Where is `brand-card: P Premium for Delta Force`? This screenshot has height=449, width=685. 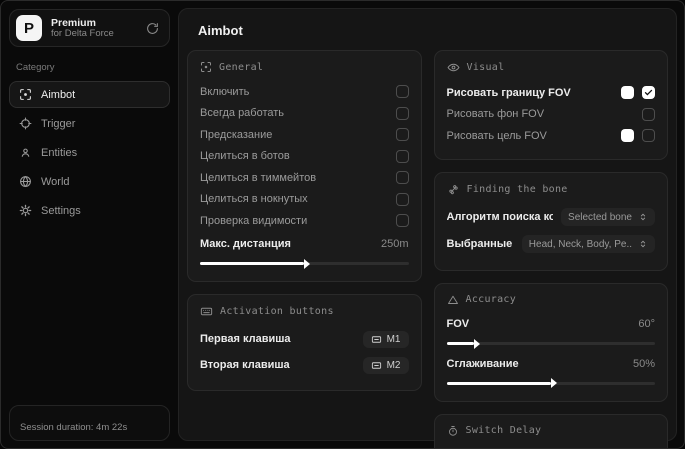
brand-card: P Premium for Delta Force is located at coordinates (89, 28).